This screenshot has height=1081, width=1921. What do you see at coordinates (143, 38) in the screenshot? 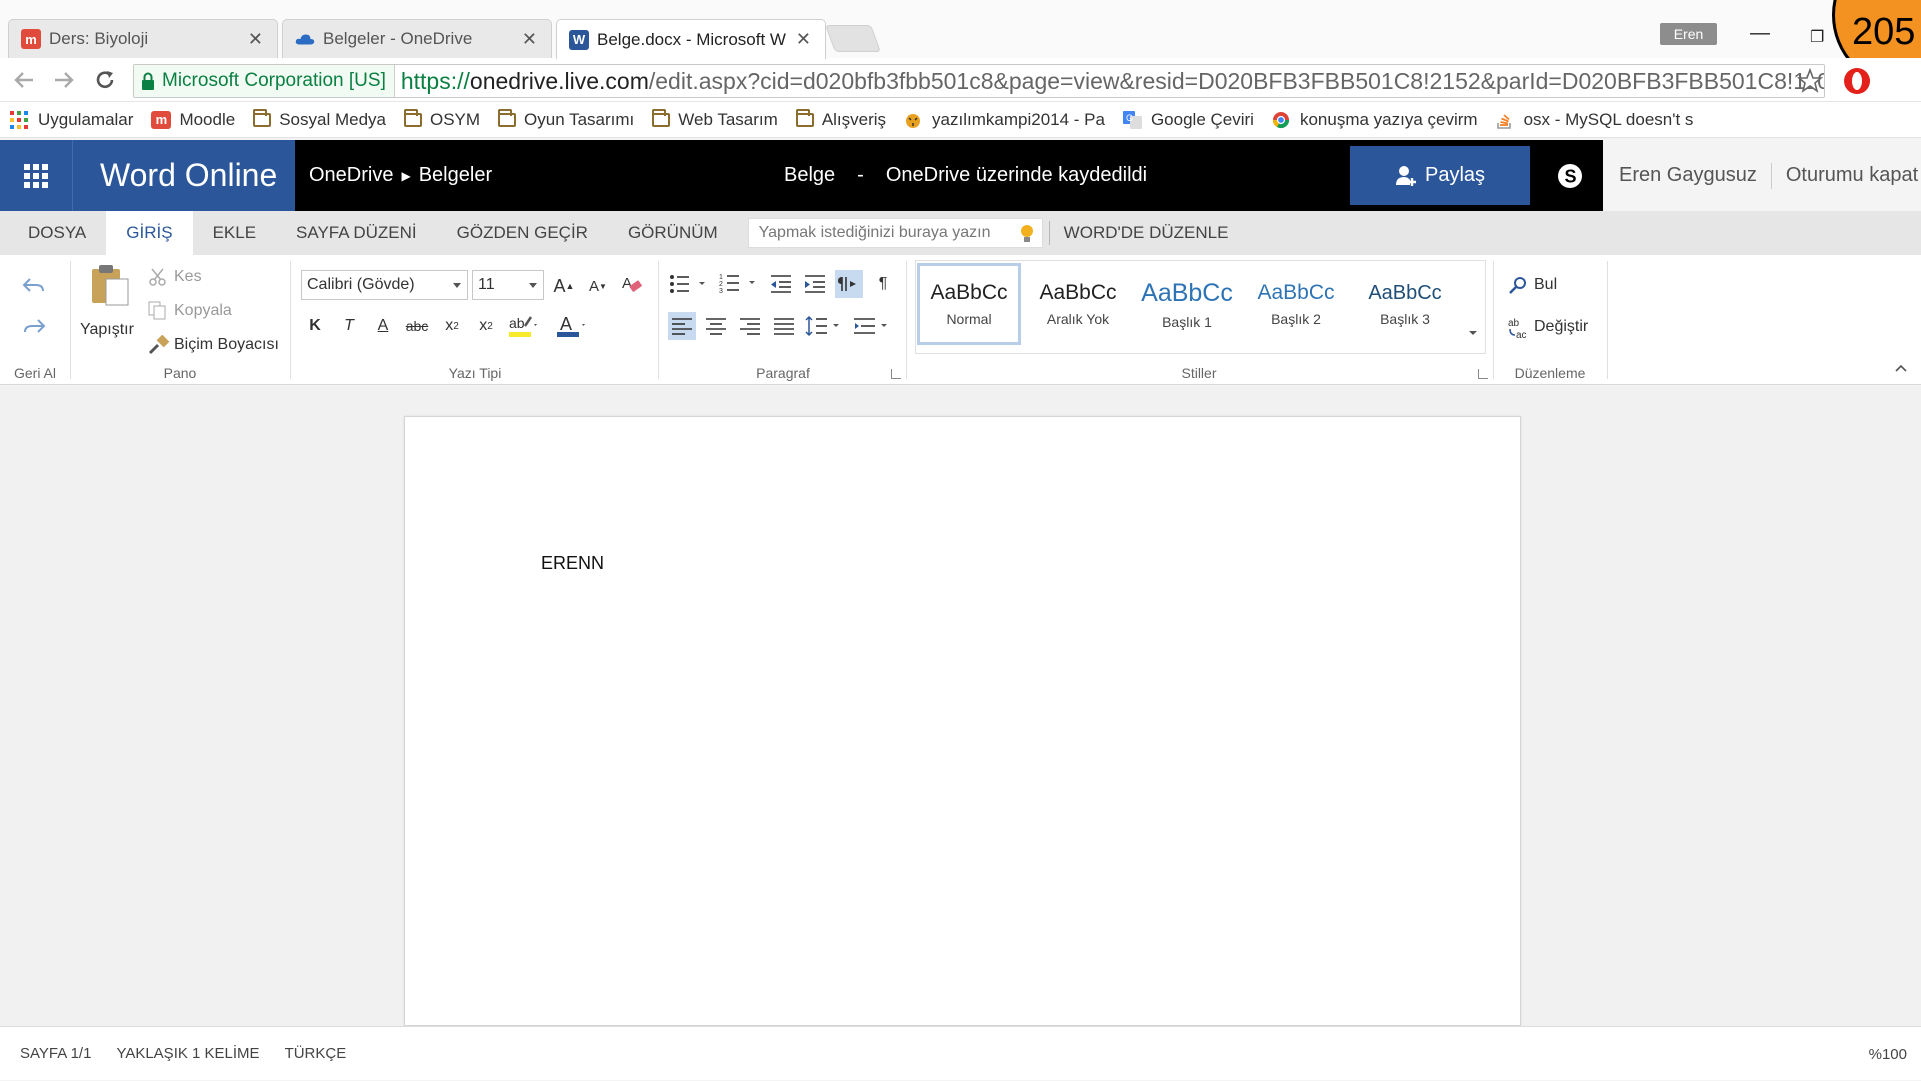
I see `browser-tab-biyoloji: m Ders: Biyoloji ✕` at bounding box center [143, 38].